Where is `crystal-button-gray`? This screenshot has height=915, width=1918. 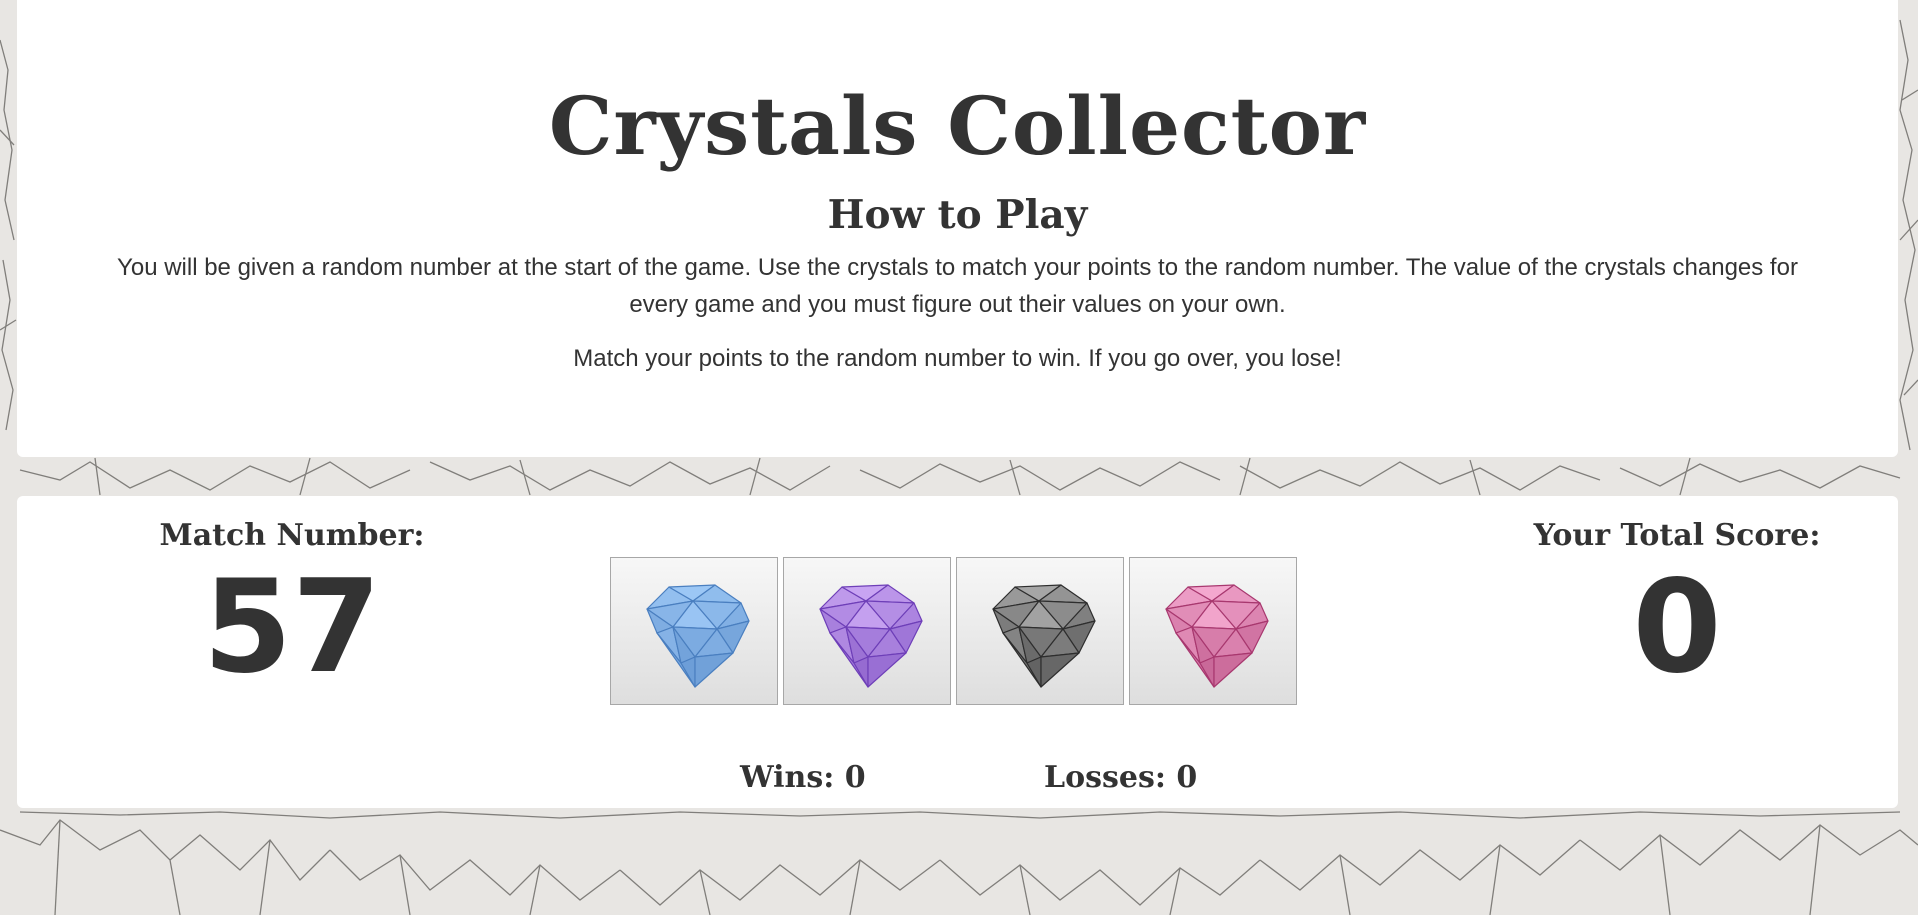
crystal-button-gray is located at coordinates (1040, 631).